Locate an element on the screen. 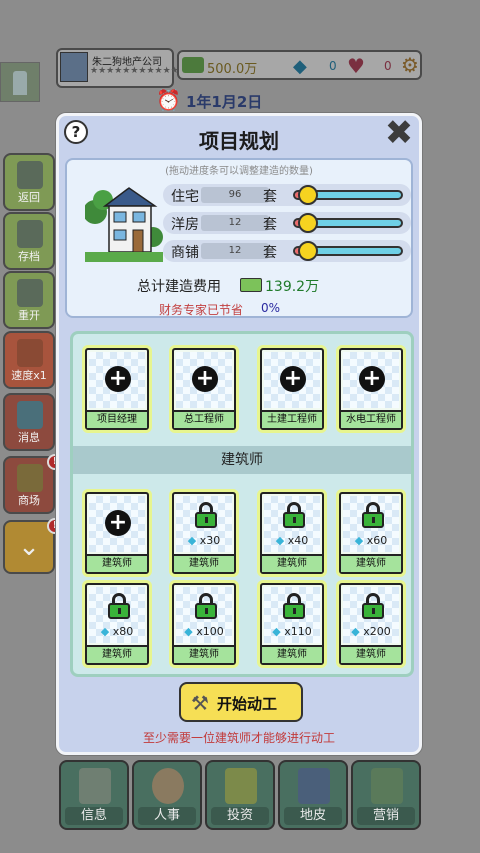  unlock-price: ◆ x80 is located at coordinates (117, 631).